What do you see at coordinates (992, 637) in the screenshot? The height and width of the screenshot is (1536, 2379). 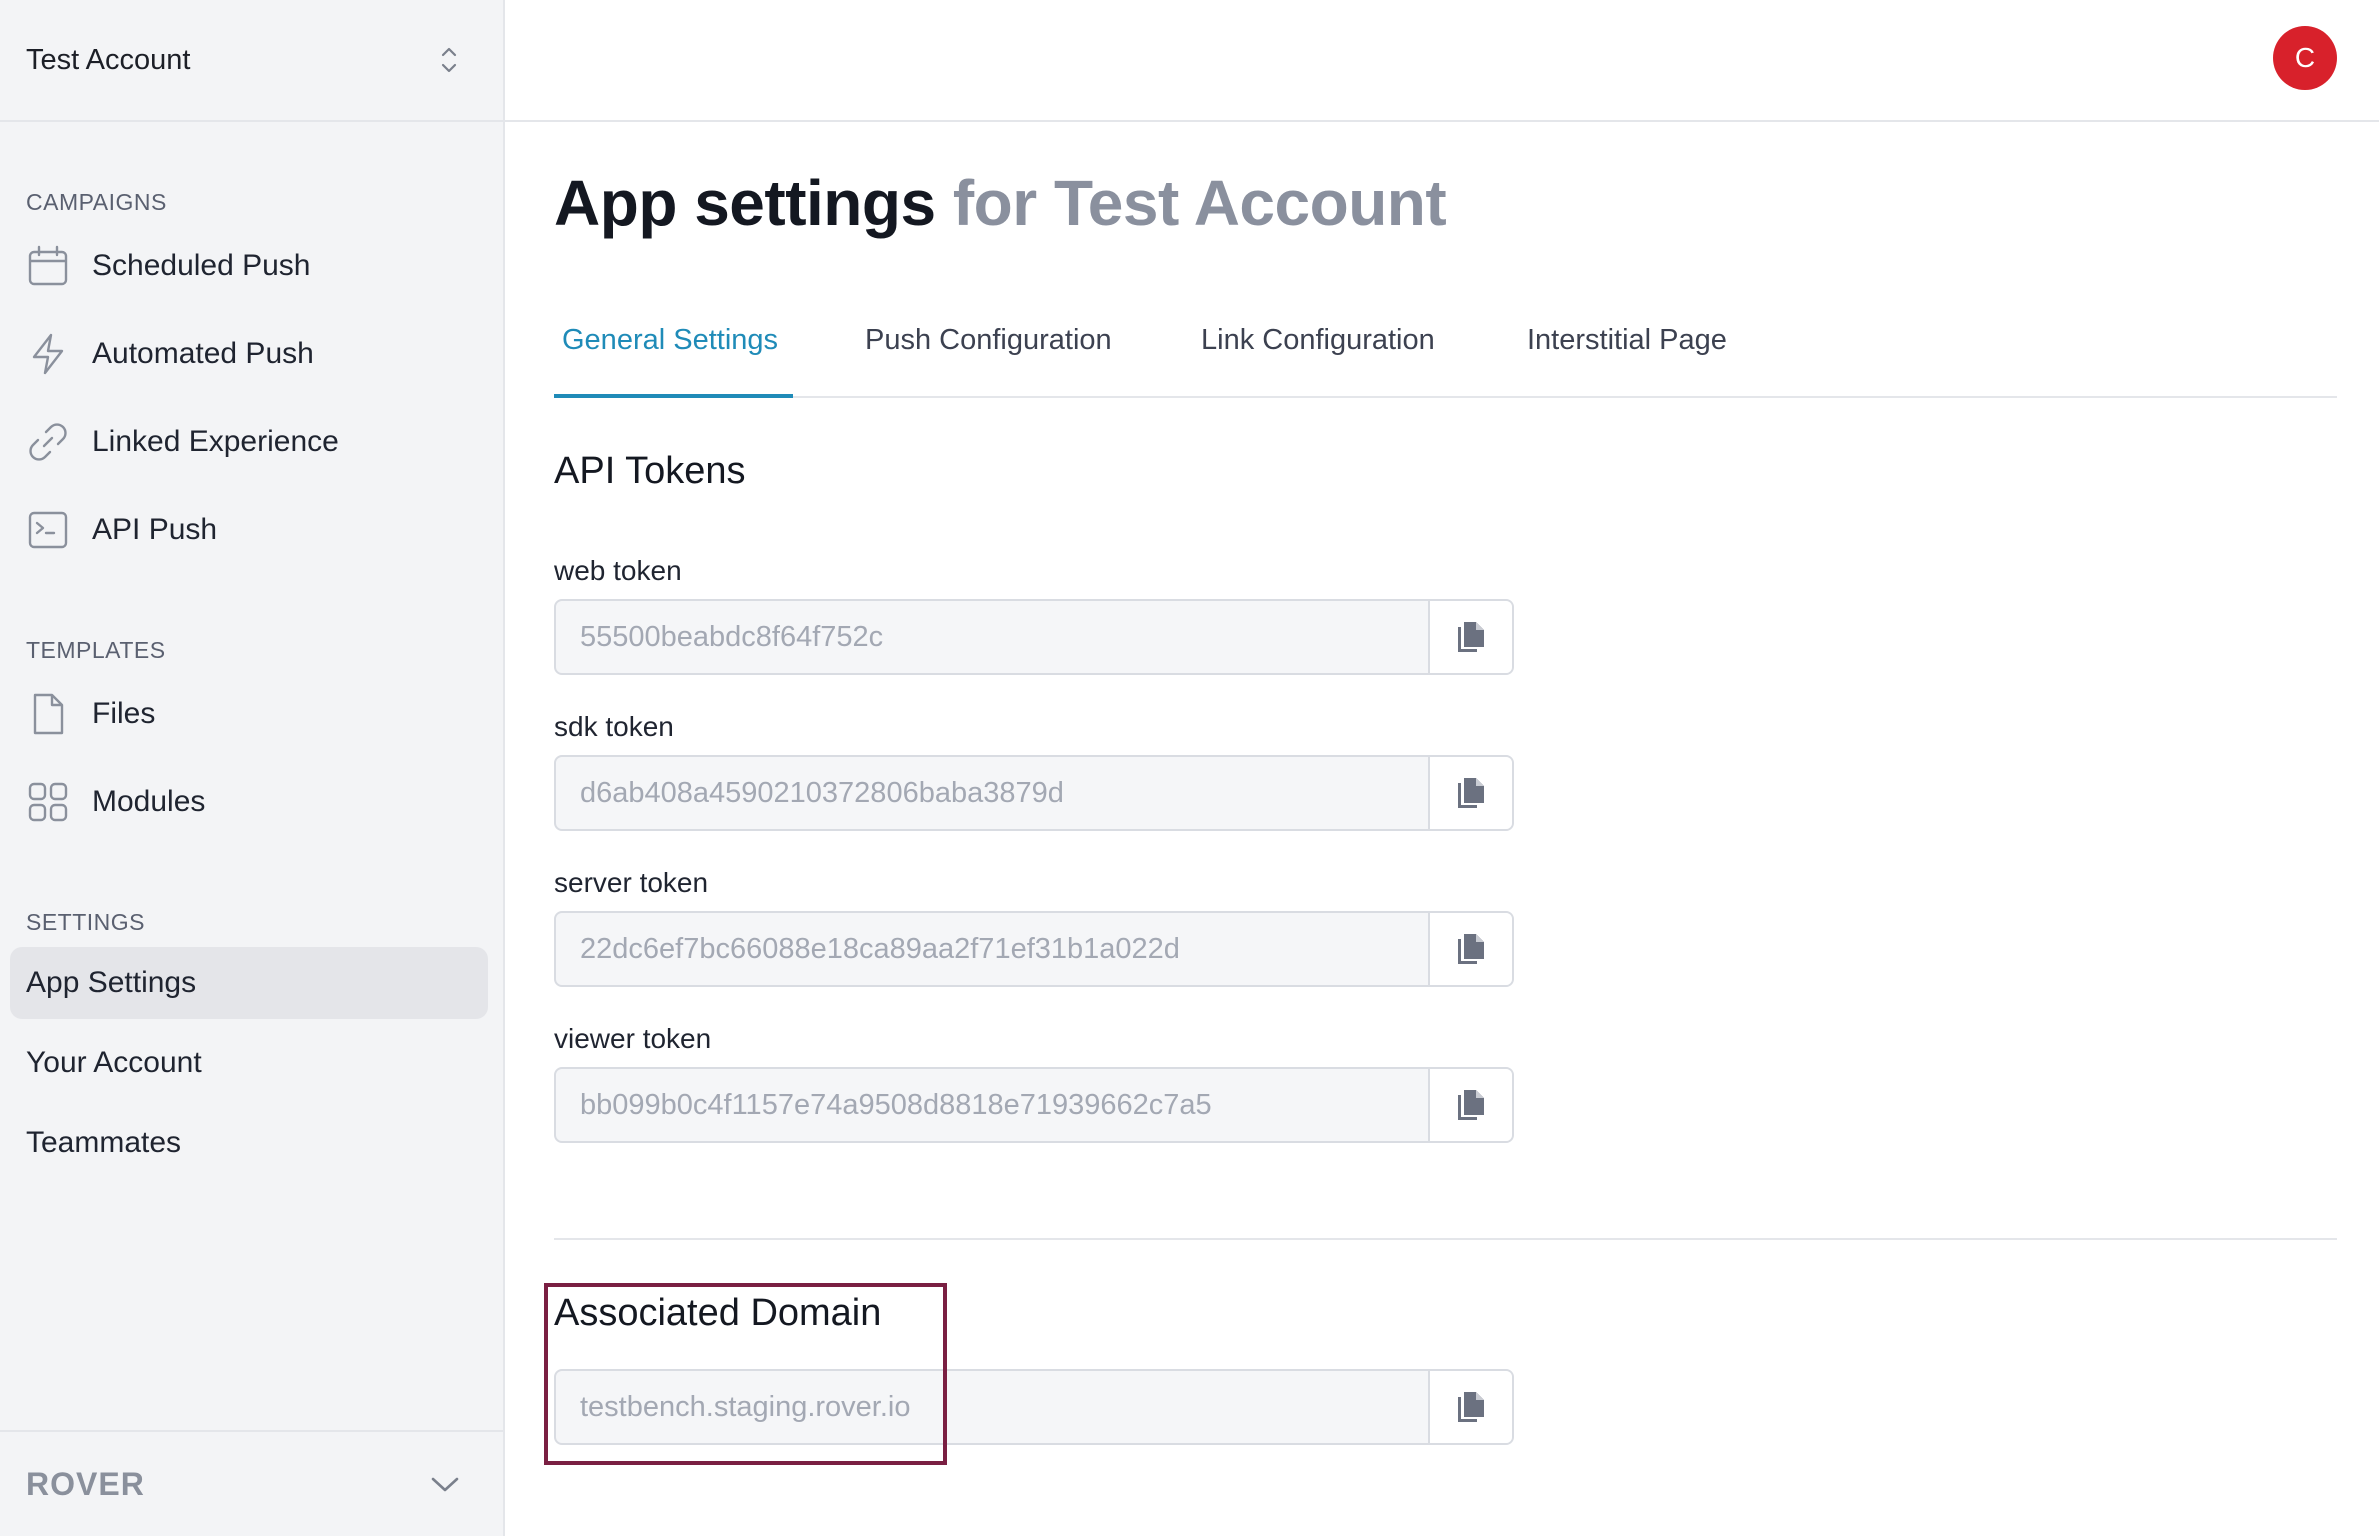 I see `web-token-value: 55500beabdc8f64f752c` at bounding box center [992, 637].